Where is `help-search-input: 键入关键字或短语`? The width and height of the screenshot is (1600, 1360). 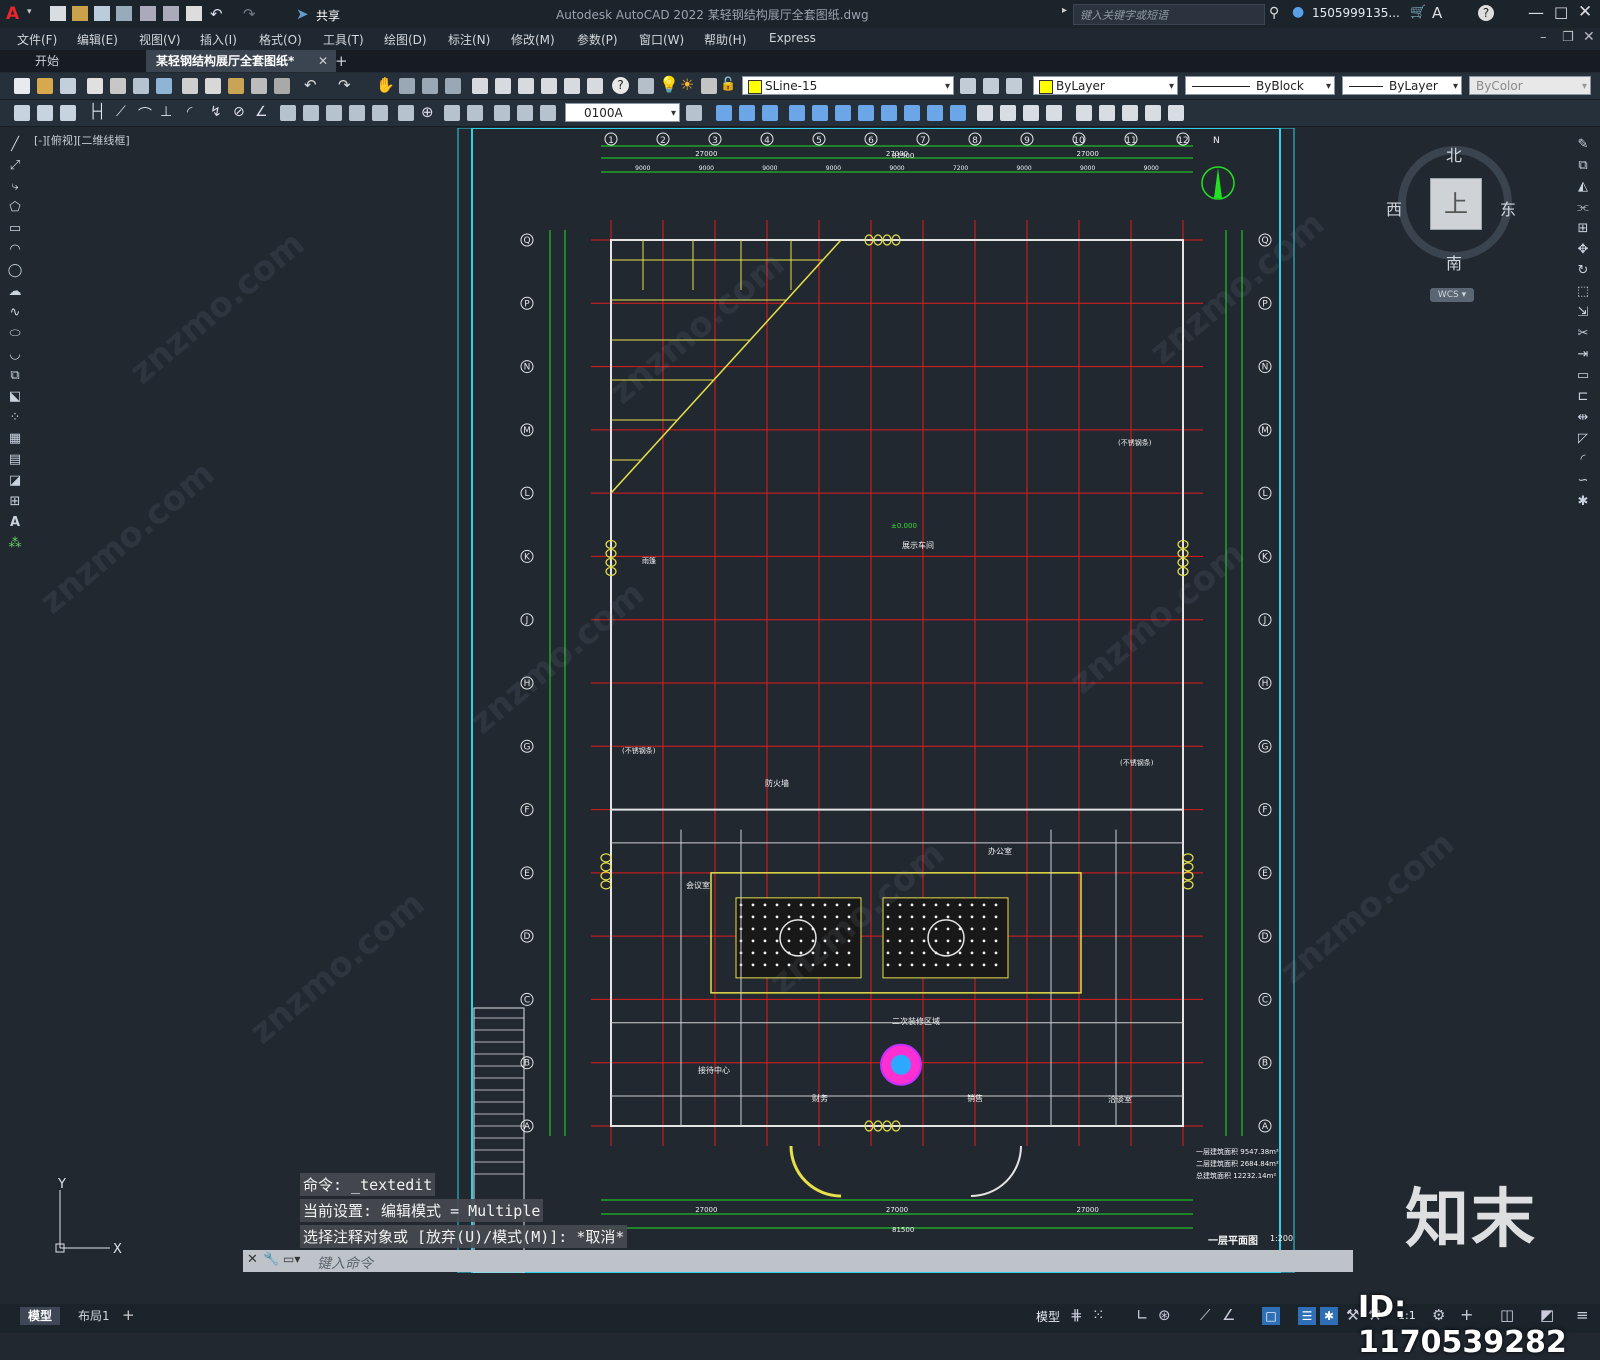 help-search-input: 键入关键字或短语 is located at coordinates (1169, 14).